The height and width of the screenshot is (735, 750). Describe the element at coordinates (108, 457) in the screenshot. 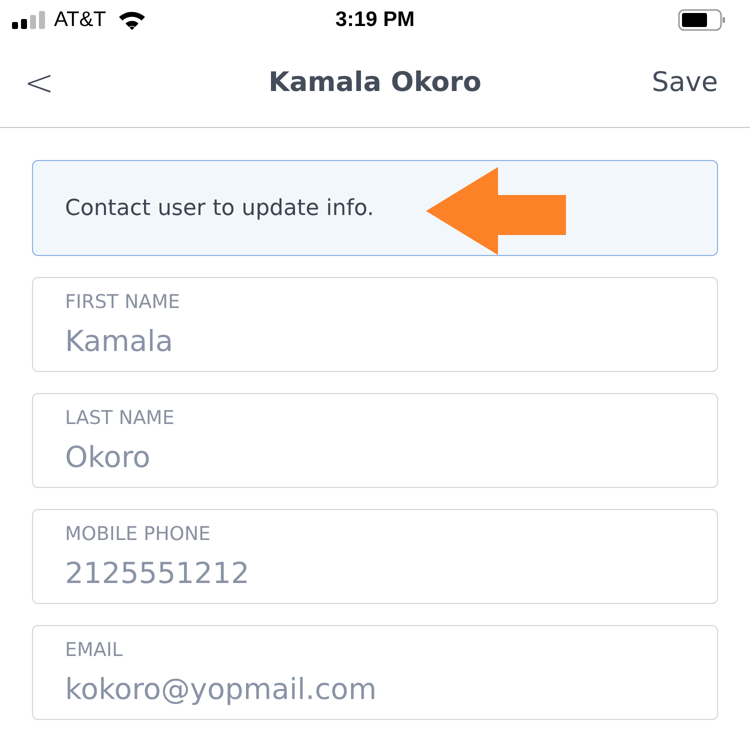

I see `field-value: Okoro` at that location.